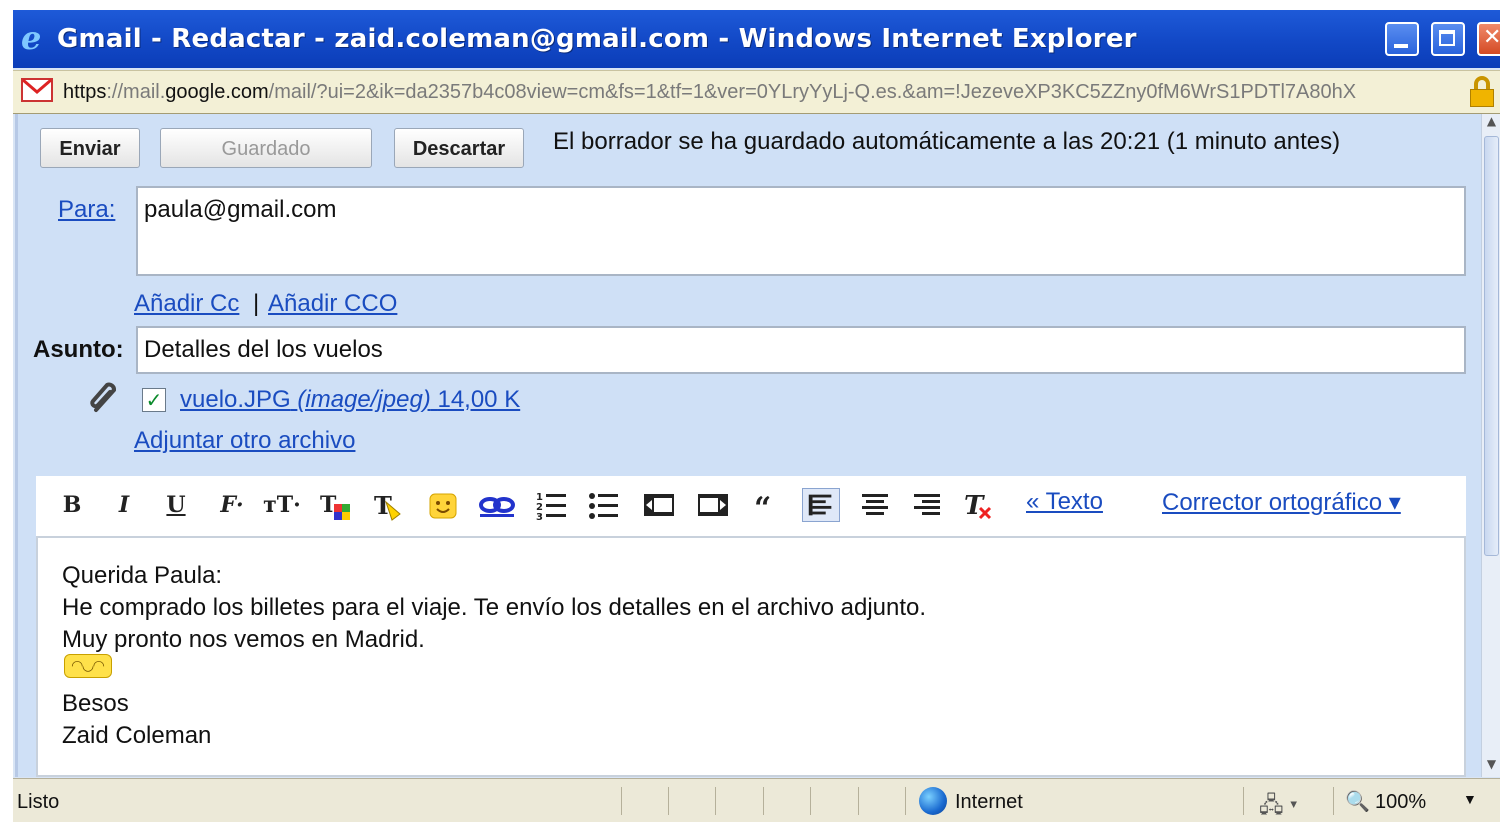 This screenshot has height=826, width=1500. What do you see at coordinates (1402, 39) in the screenshot?
I see `minimize-button` at bounding box center [1402, 39].